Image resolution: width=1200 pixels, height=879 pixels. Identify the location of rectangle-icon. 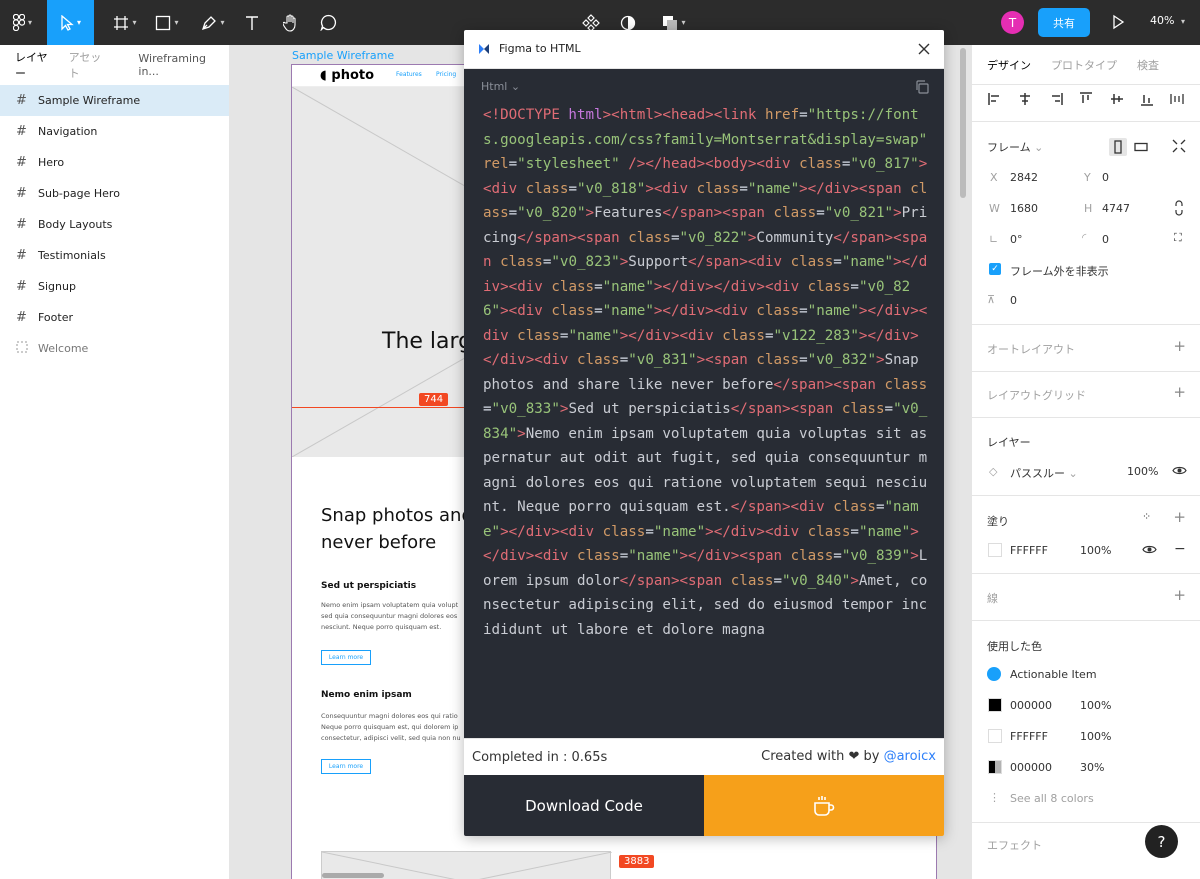
(163, 22).